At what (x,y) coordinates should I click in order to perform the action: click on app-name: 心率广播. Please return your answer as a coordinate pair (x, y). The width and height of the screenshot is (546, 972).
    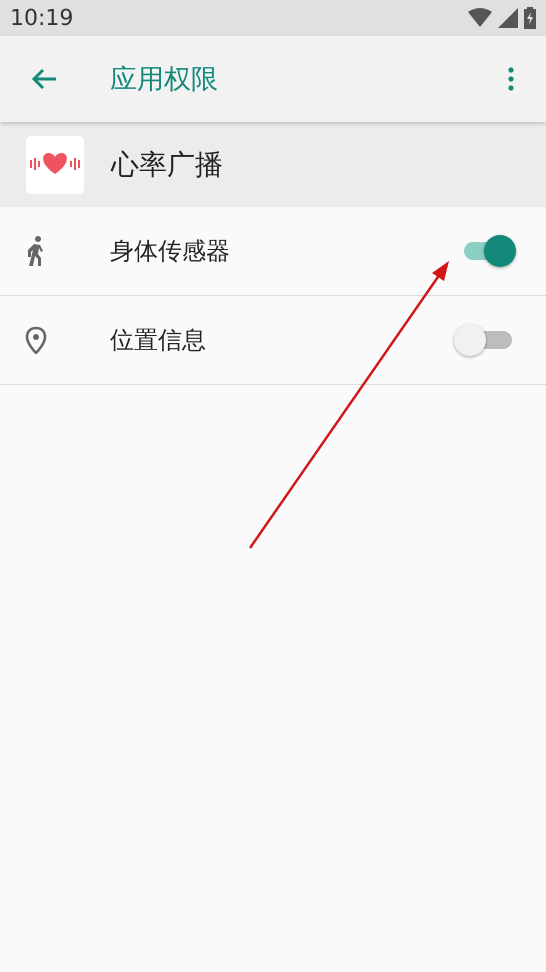
    Looking at the image, I should click on (167, 164).